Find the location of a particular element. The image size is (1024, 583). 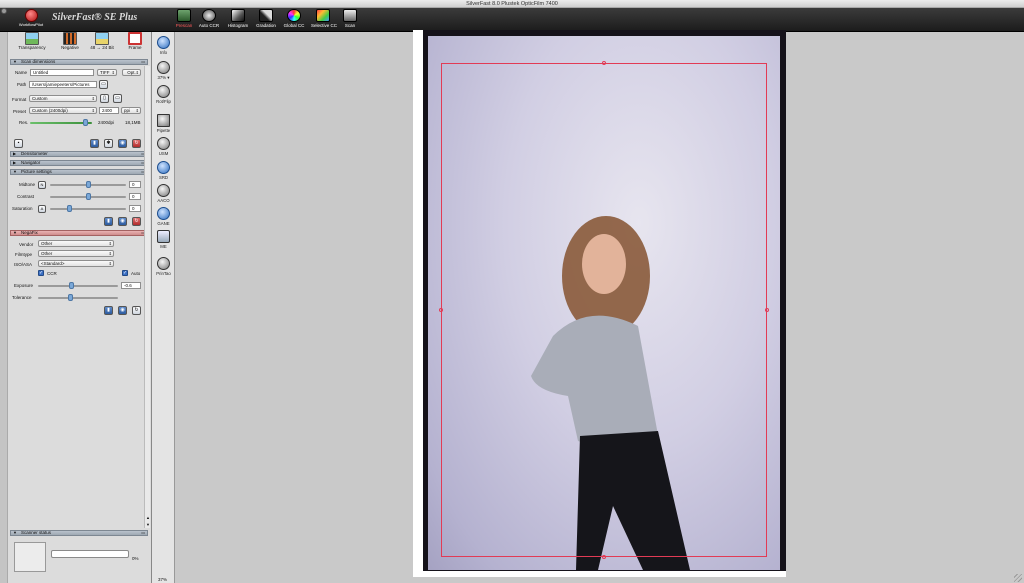

global-cc-button: Global CC is located at coordinates (294, 18).